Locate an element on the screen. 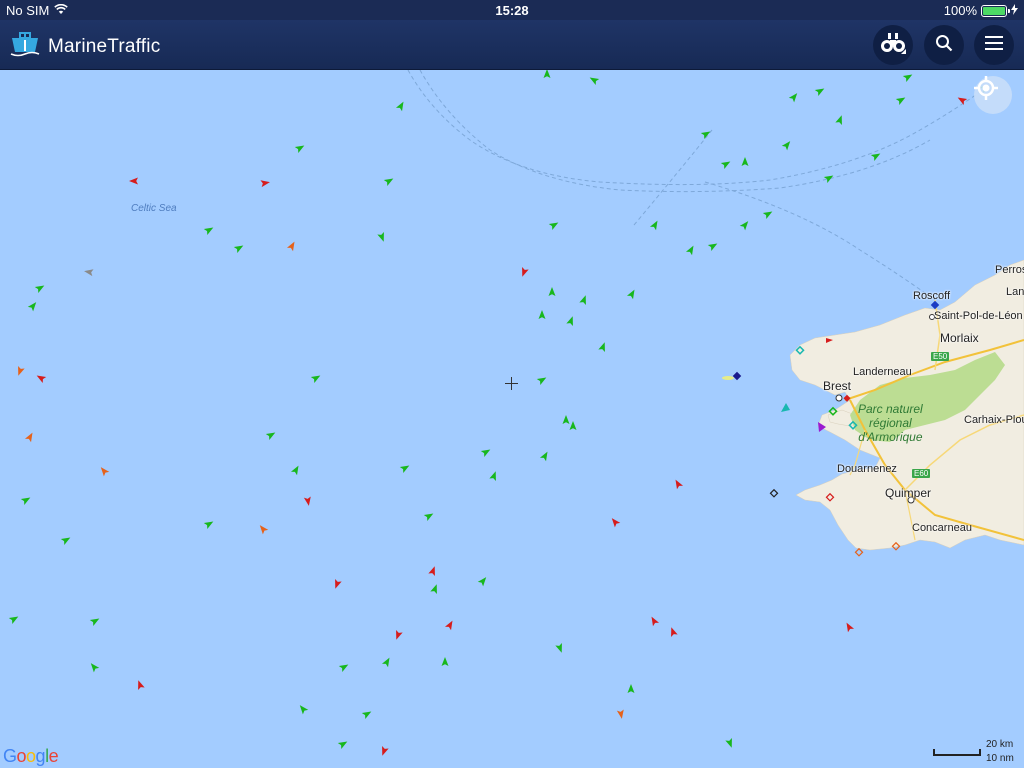 This screenshot has width=1024, height=768. vessel-marker-yacht is located at coordinates (728, 378).